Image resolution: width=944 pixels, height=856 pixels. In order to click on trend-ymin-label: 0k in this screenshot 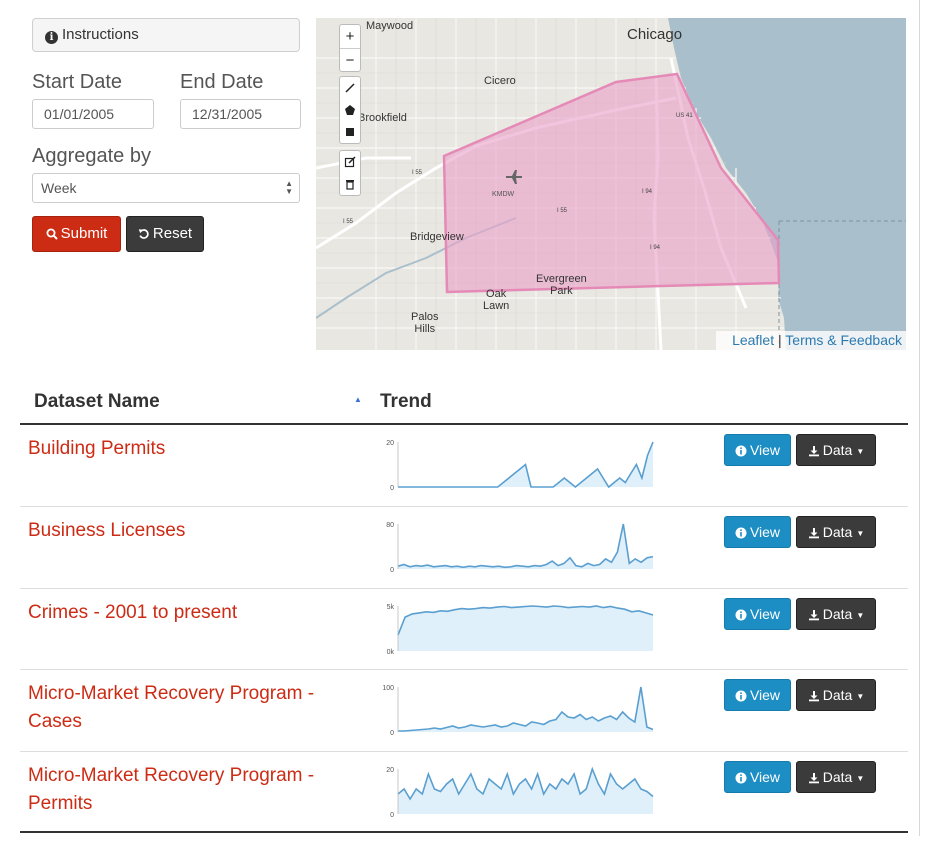, I will do `click(391, 652)`.